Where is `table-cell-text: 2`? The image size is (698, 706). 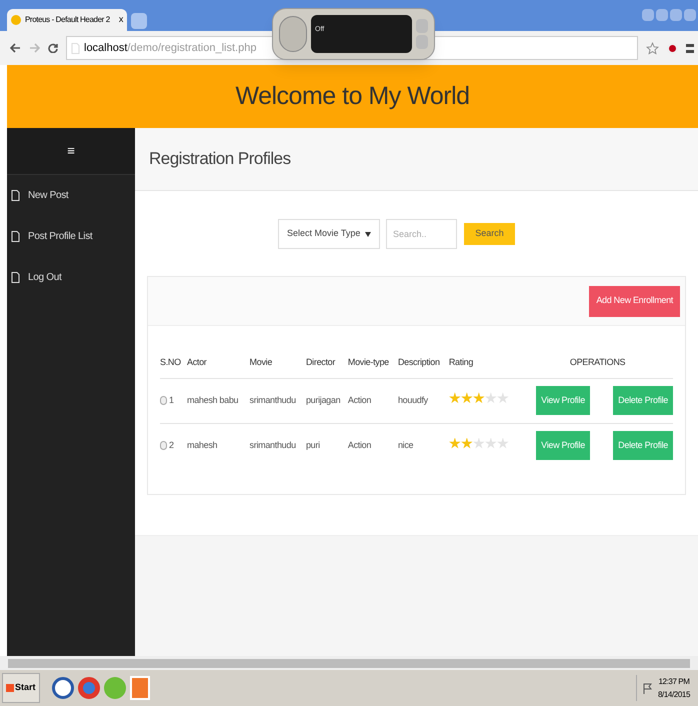 table-cell-text: 2 is located at coordinates (171, 445).